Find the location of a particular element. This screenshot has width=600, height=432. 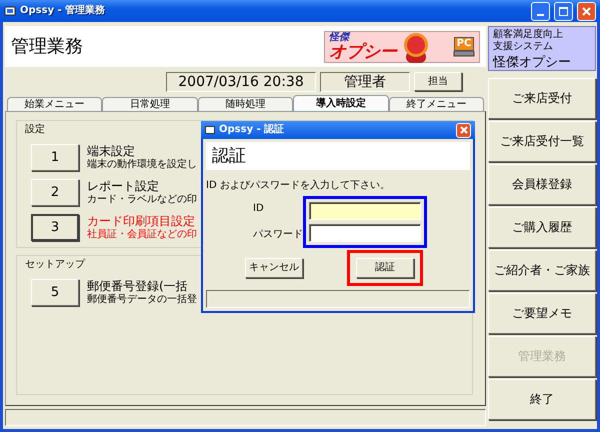

info-text: 顧客満足度向上 is located at coordinates (528, 34).